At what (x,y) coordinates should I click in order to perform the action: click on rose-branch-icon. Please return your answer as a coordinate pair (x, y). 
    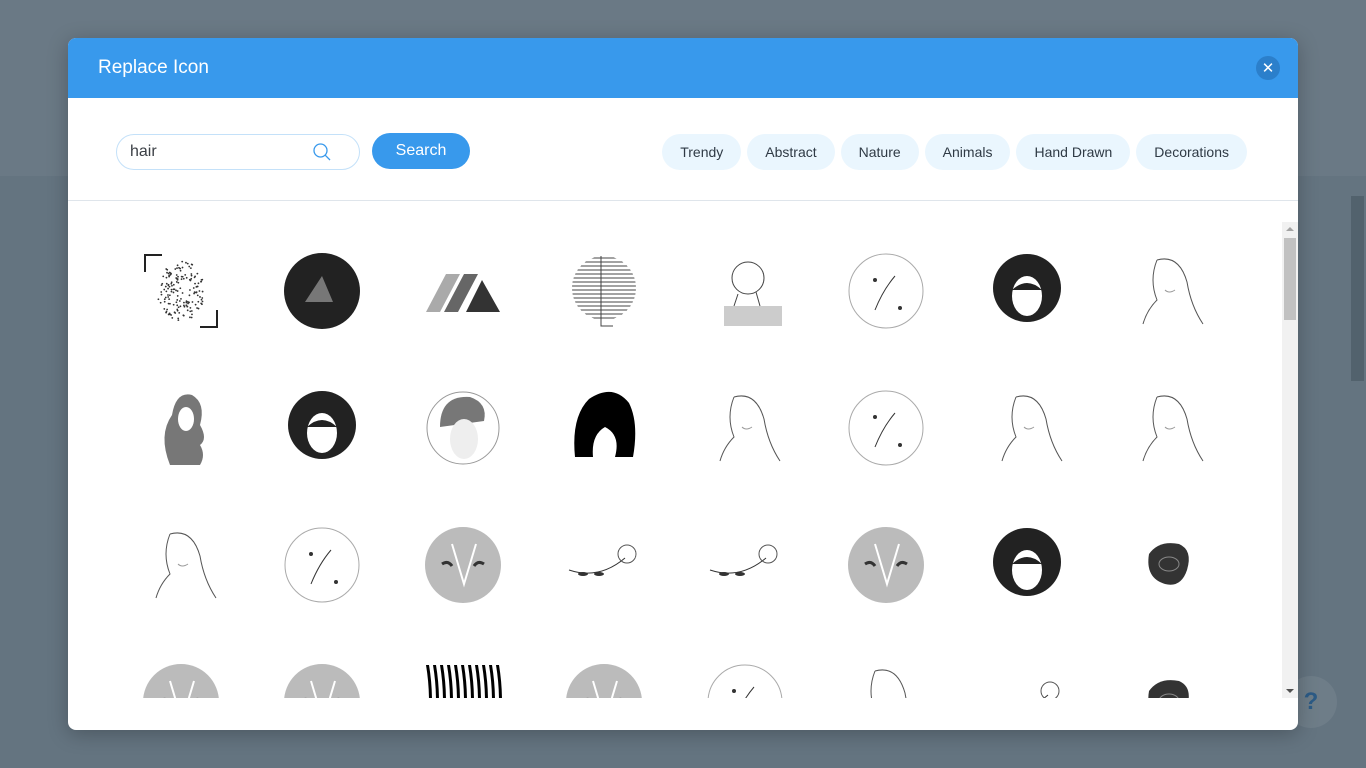
    Looking at the image, I should click on (604, 565).